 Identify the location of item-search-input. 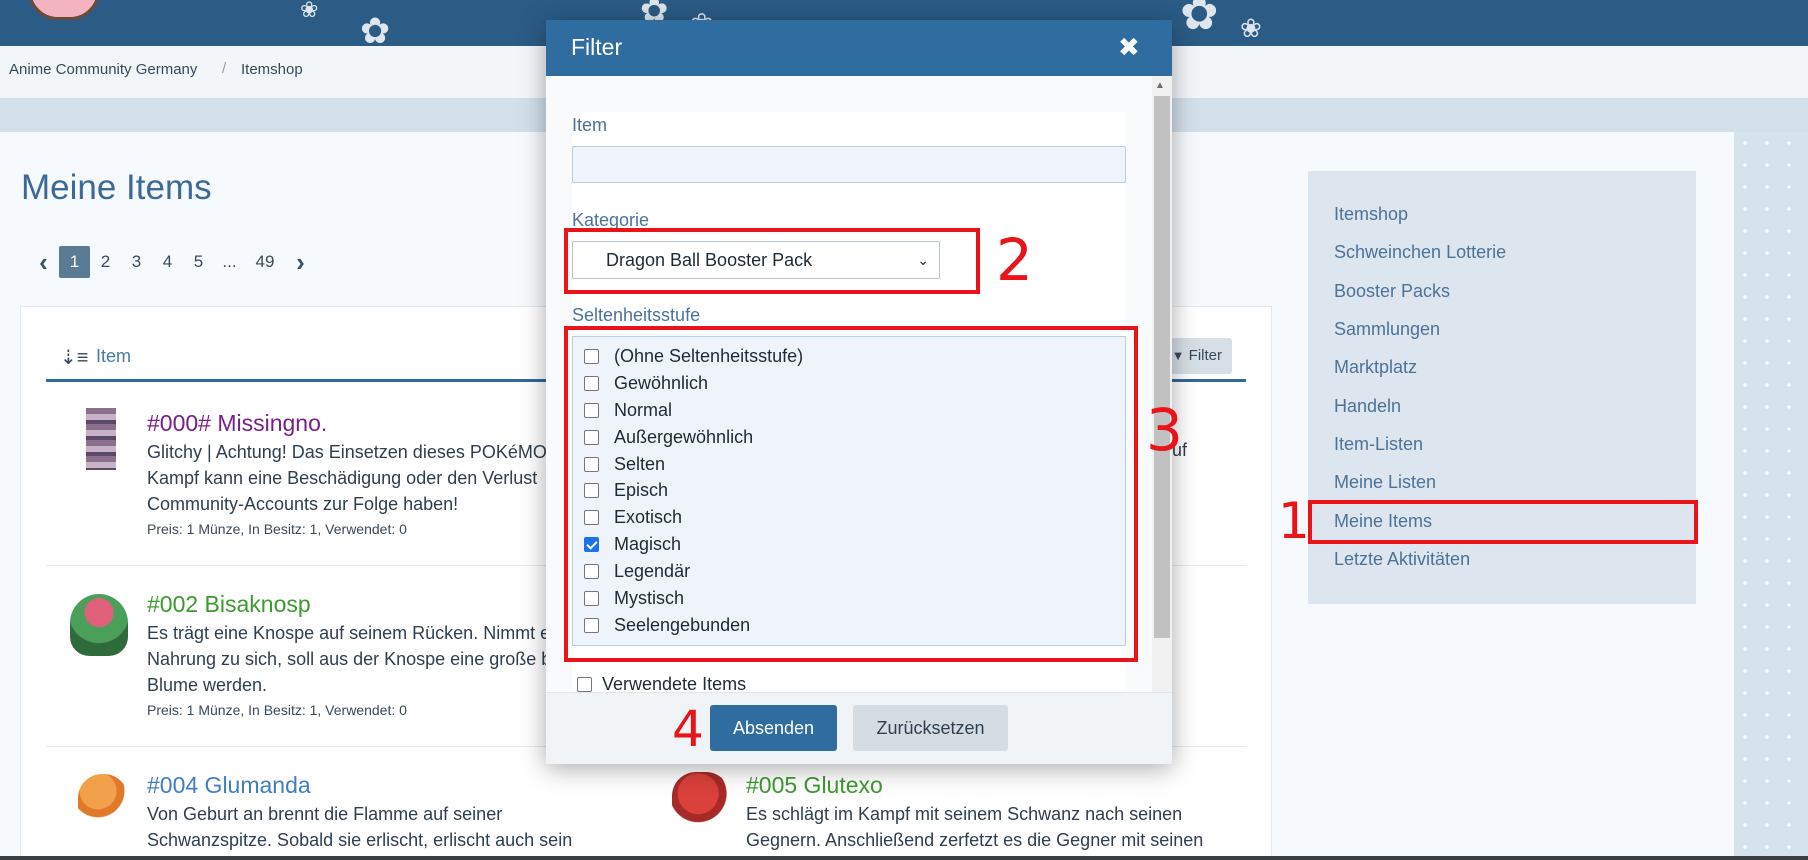
(849, 164).